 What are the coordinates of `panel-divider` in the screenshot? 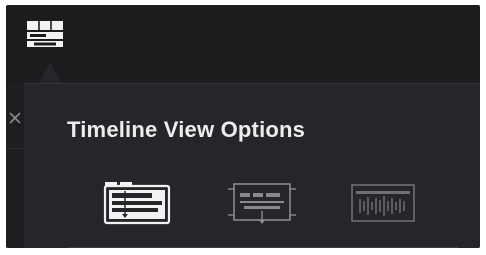 It's located at (15, 148).